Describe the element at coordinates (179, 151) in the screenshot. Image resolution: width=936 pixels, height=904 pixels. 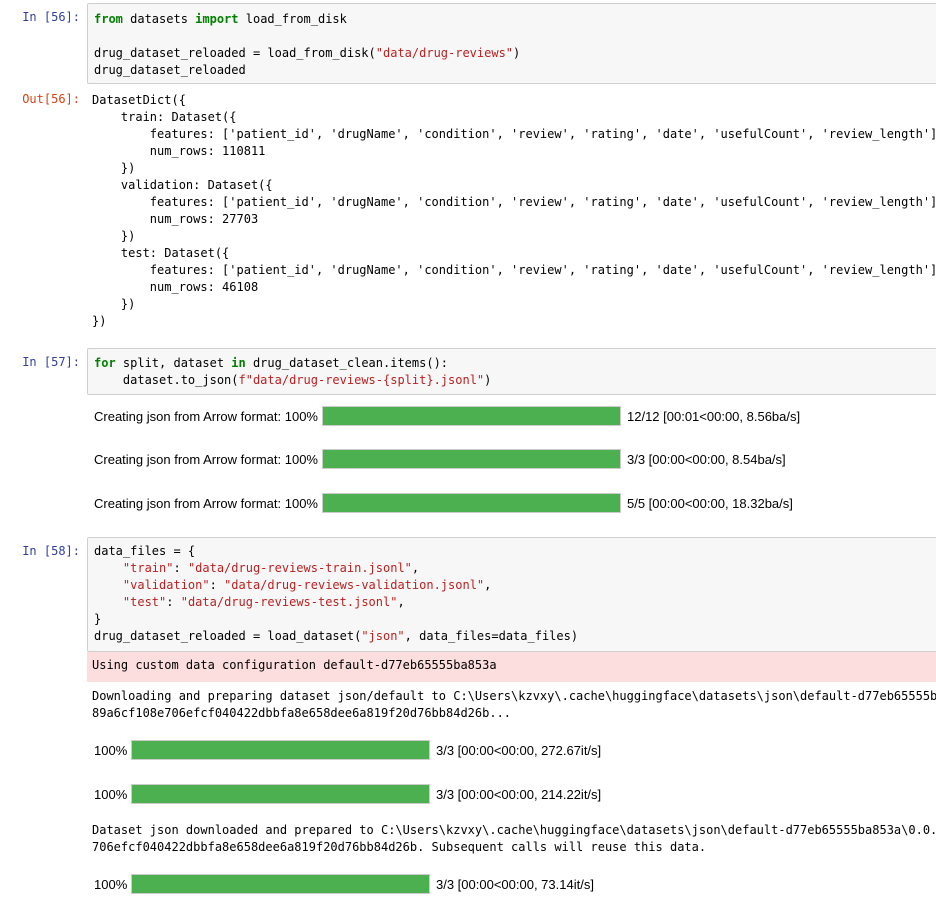
I see `output-line: num_rows: 110811` at that location.